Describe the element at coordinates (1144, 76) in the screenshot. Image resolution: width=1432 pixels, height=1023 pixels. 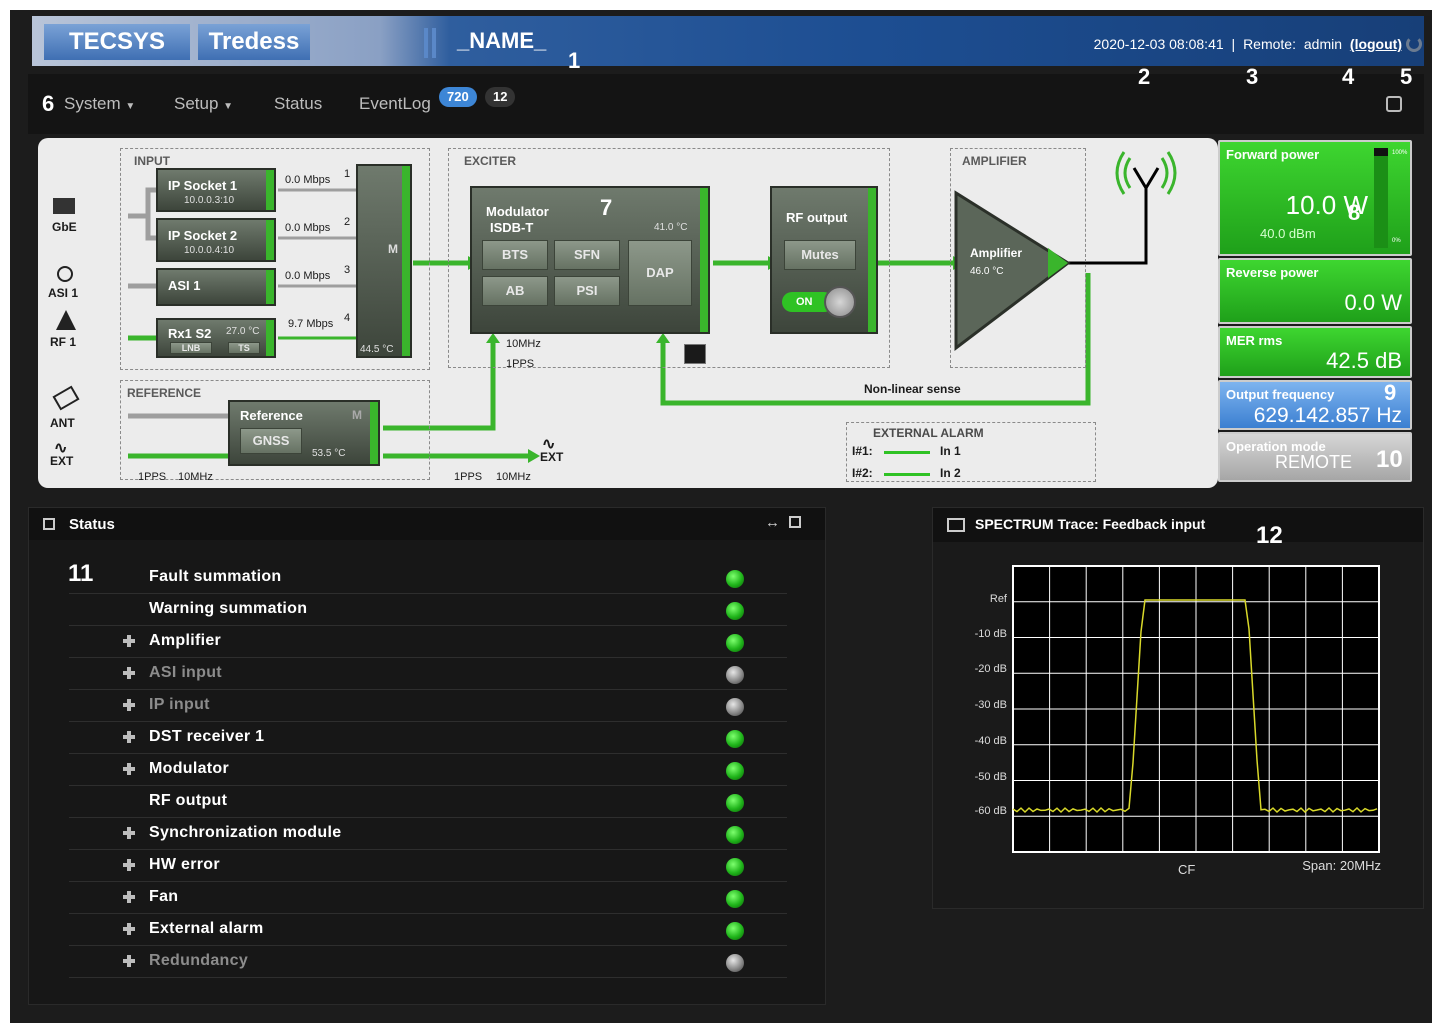
I see `callout-2: 2` at that location.